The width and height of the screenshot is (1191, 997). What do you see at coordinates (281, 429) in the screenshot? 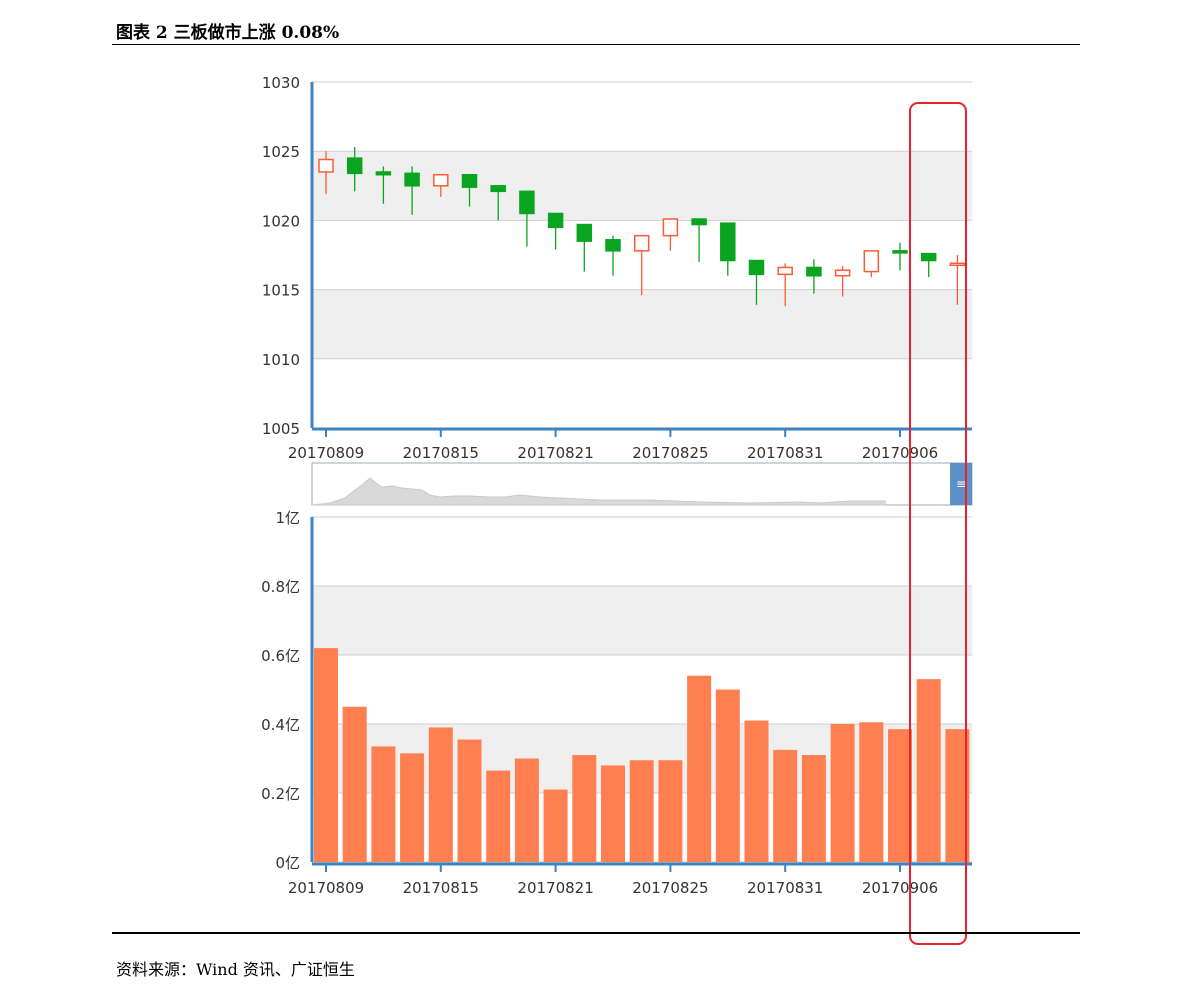
I see `y-tick-label: 1005` at bounding box center [281, 429].